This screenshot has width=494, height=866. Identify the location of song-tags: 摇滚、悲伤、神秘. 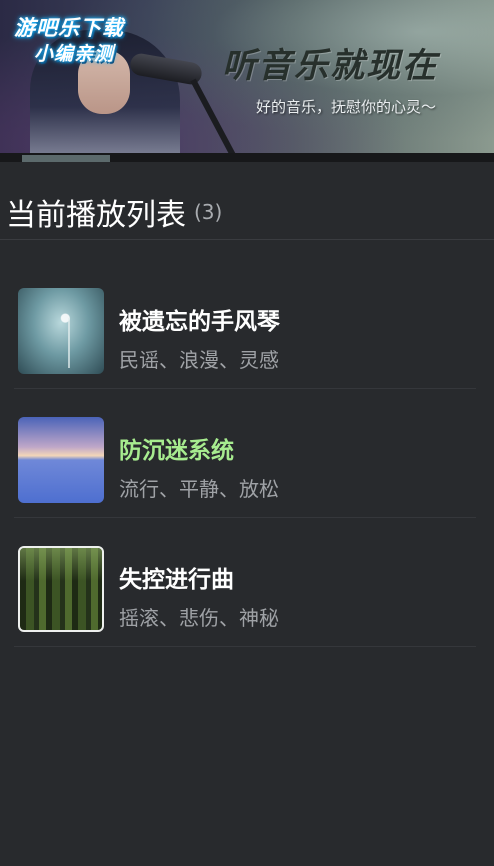
(199, 618).